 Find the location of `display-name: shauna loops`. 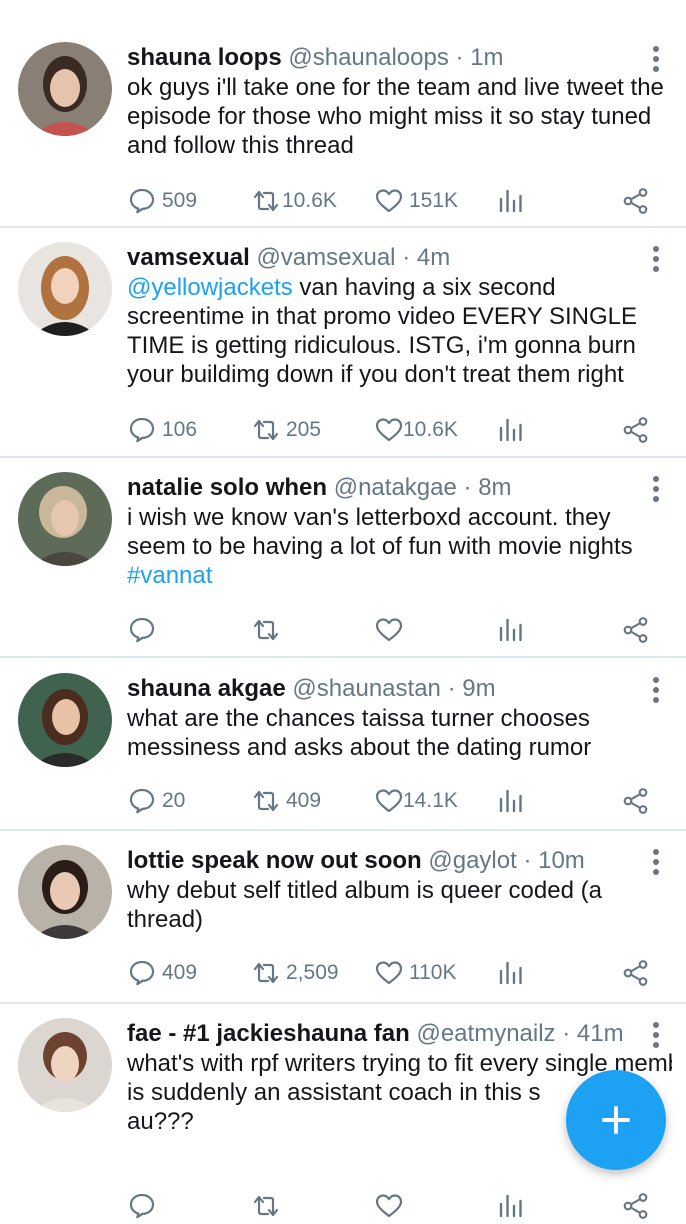

display-name: shauna loops is located at coordinates (204, 57).